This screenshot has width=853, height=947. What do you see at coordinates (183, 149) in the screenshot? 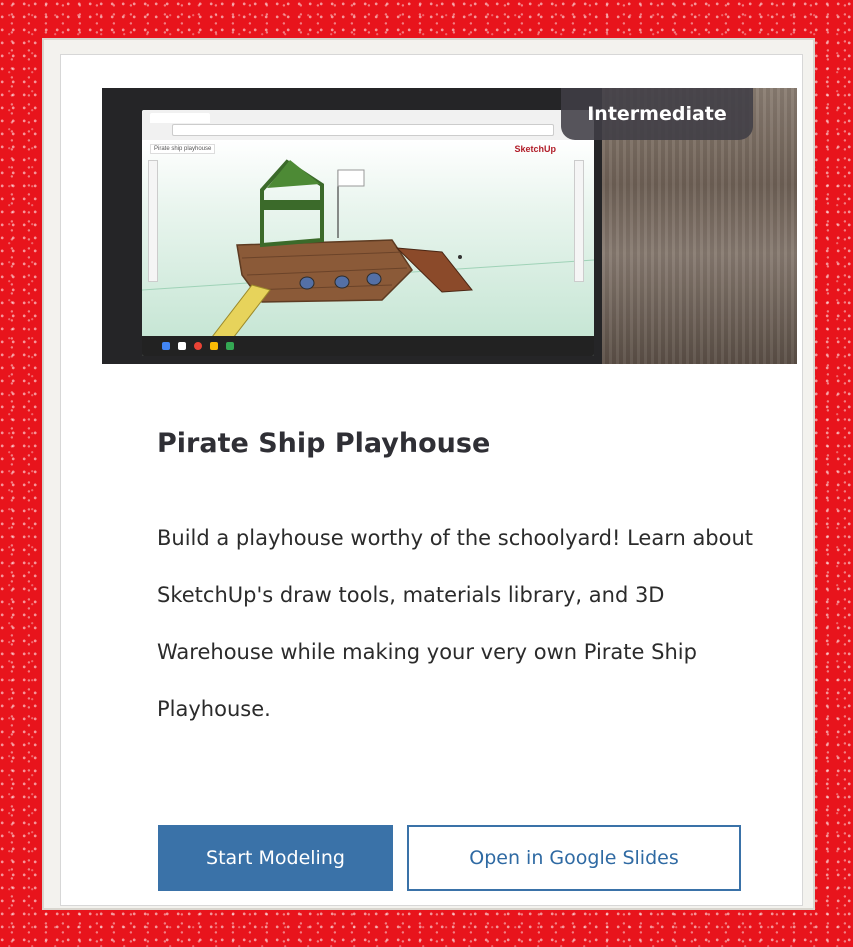
I see `model-name-tab: Pirate ship playhouse` at bounding box center [183, 149].